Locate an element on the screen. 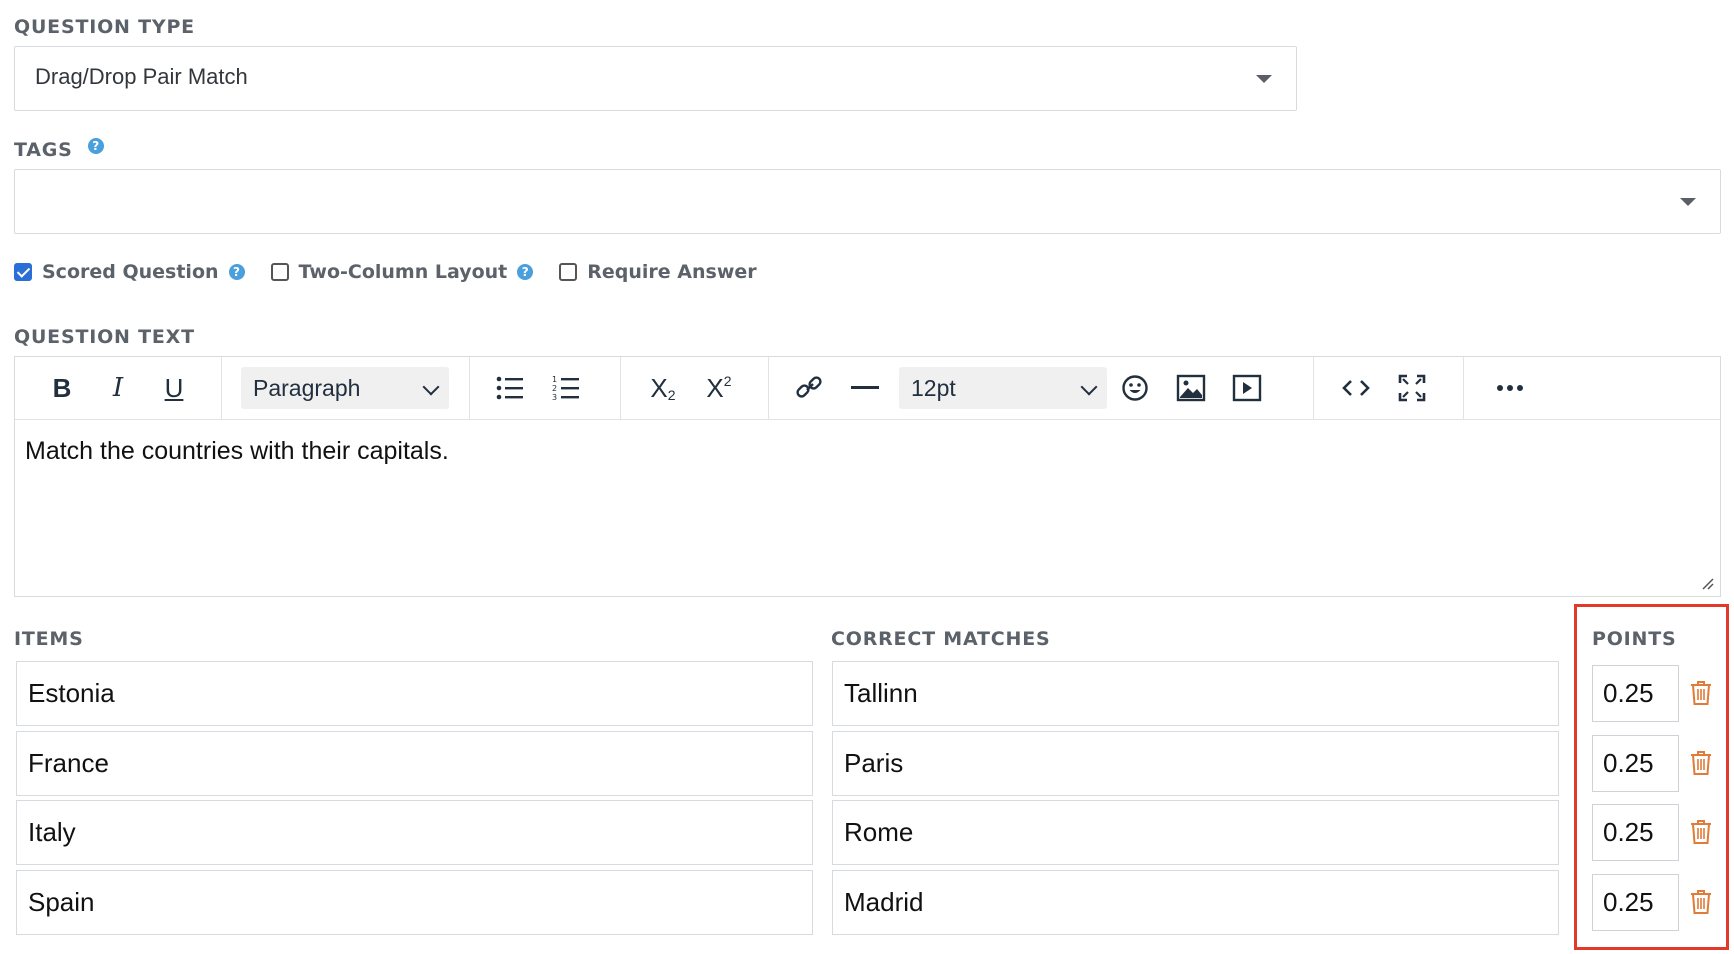 The image size is (1734, 954). question-type-label: QUESTION TYPE is located at coordinates (104, 27).